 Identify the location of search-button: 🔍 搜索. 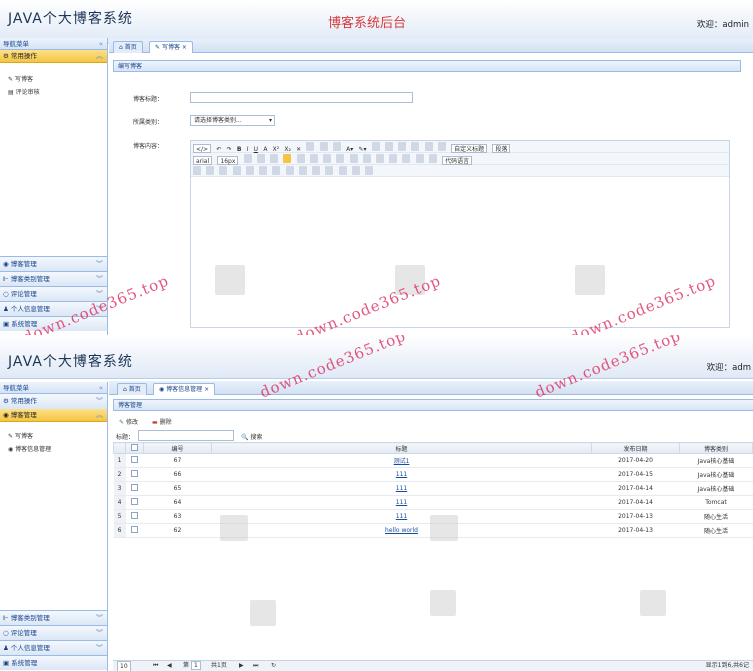
(251, 436).